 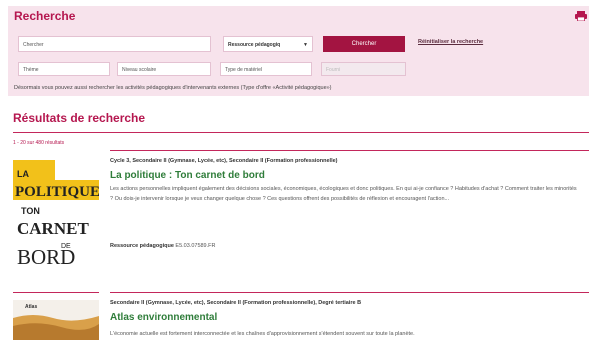 What do you see at coordinates (64, 69) in the screenshot?
I see `theme-filter: Thème` at bounding box center [64, 69].